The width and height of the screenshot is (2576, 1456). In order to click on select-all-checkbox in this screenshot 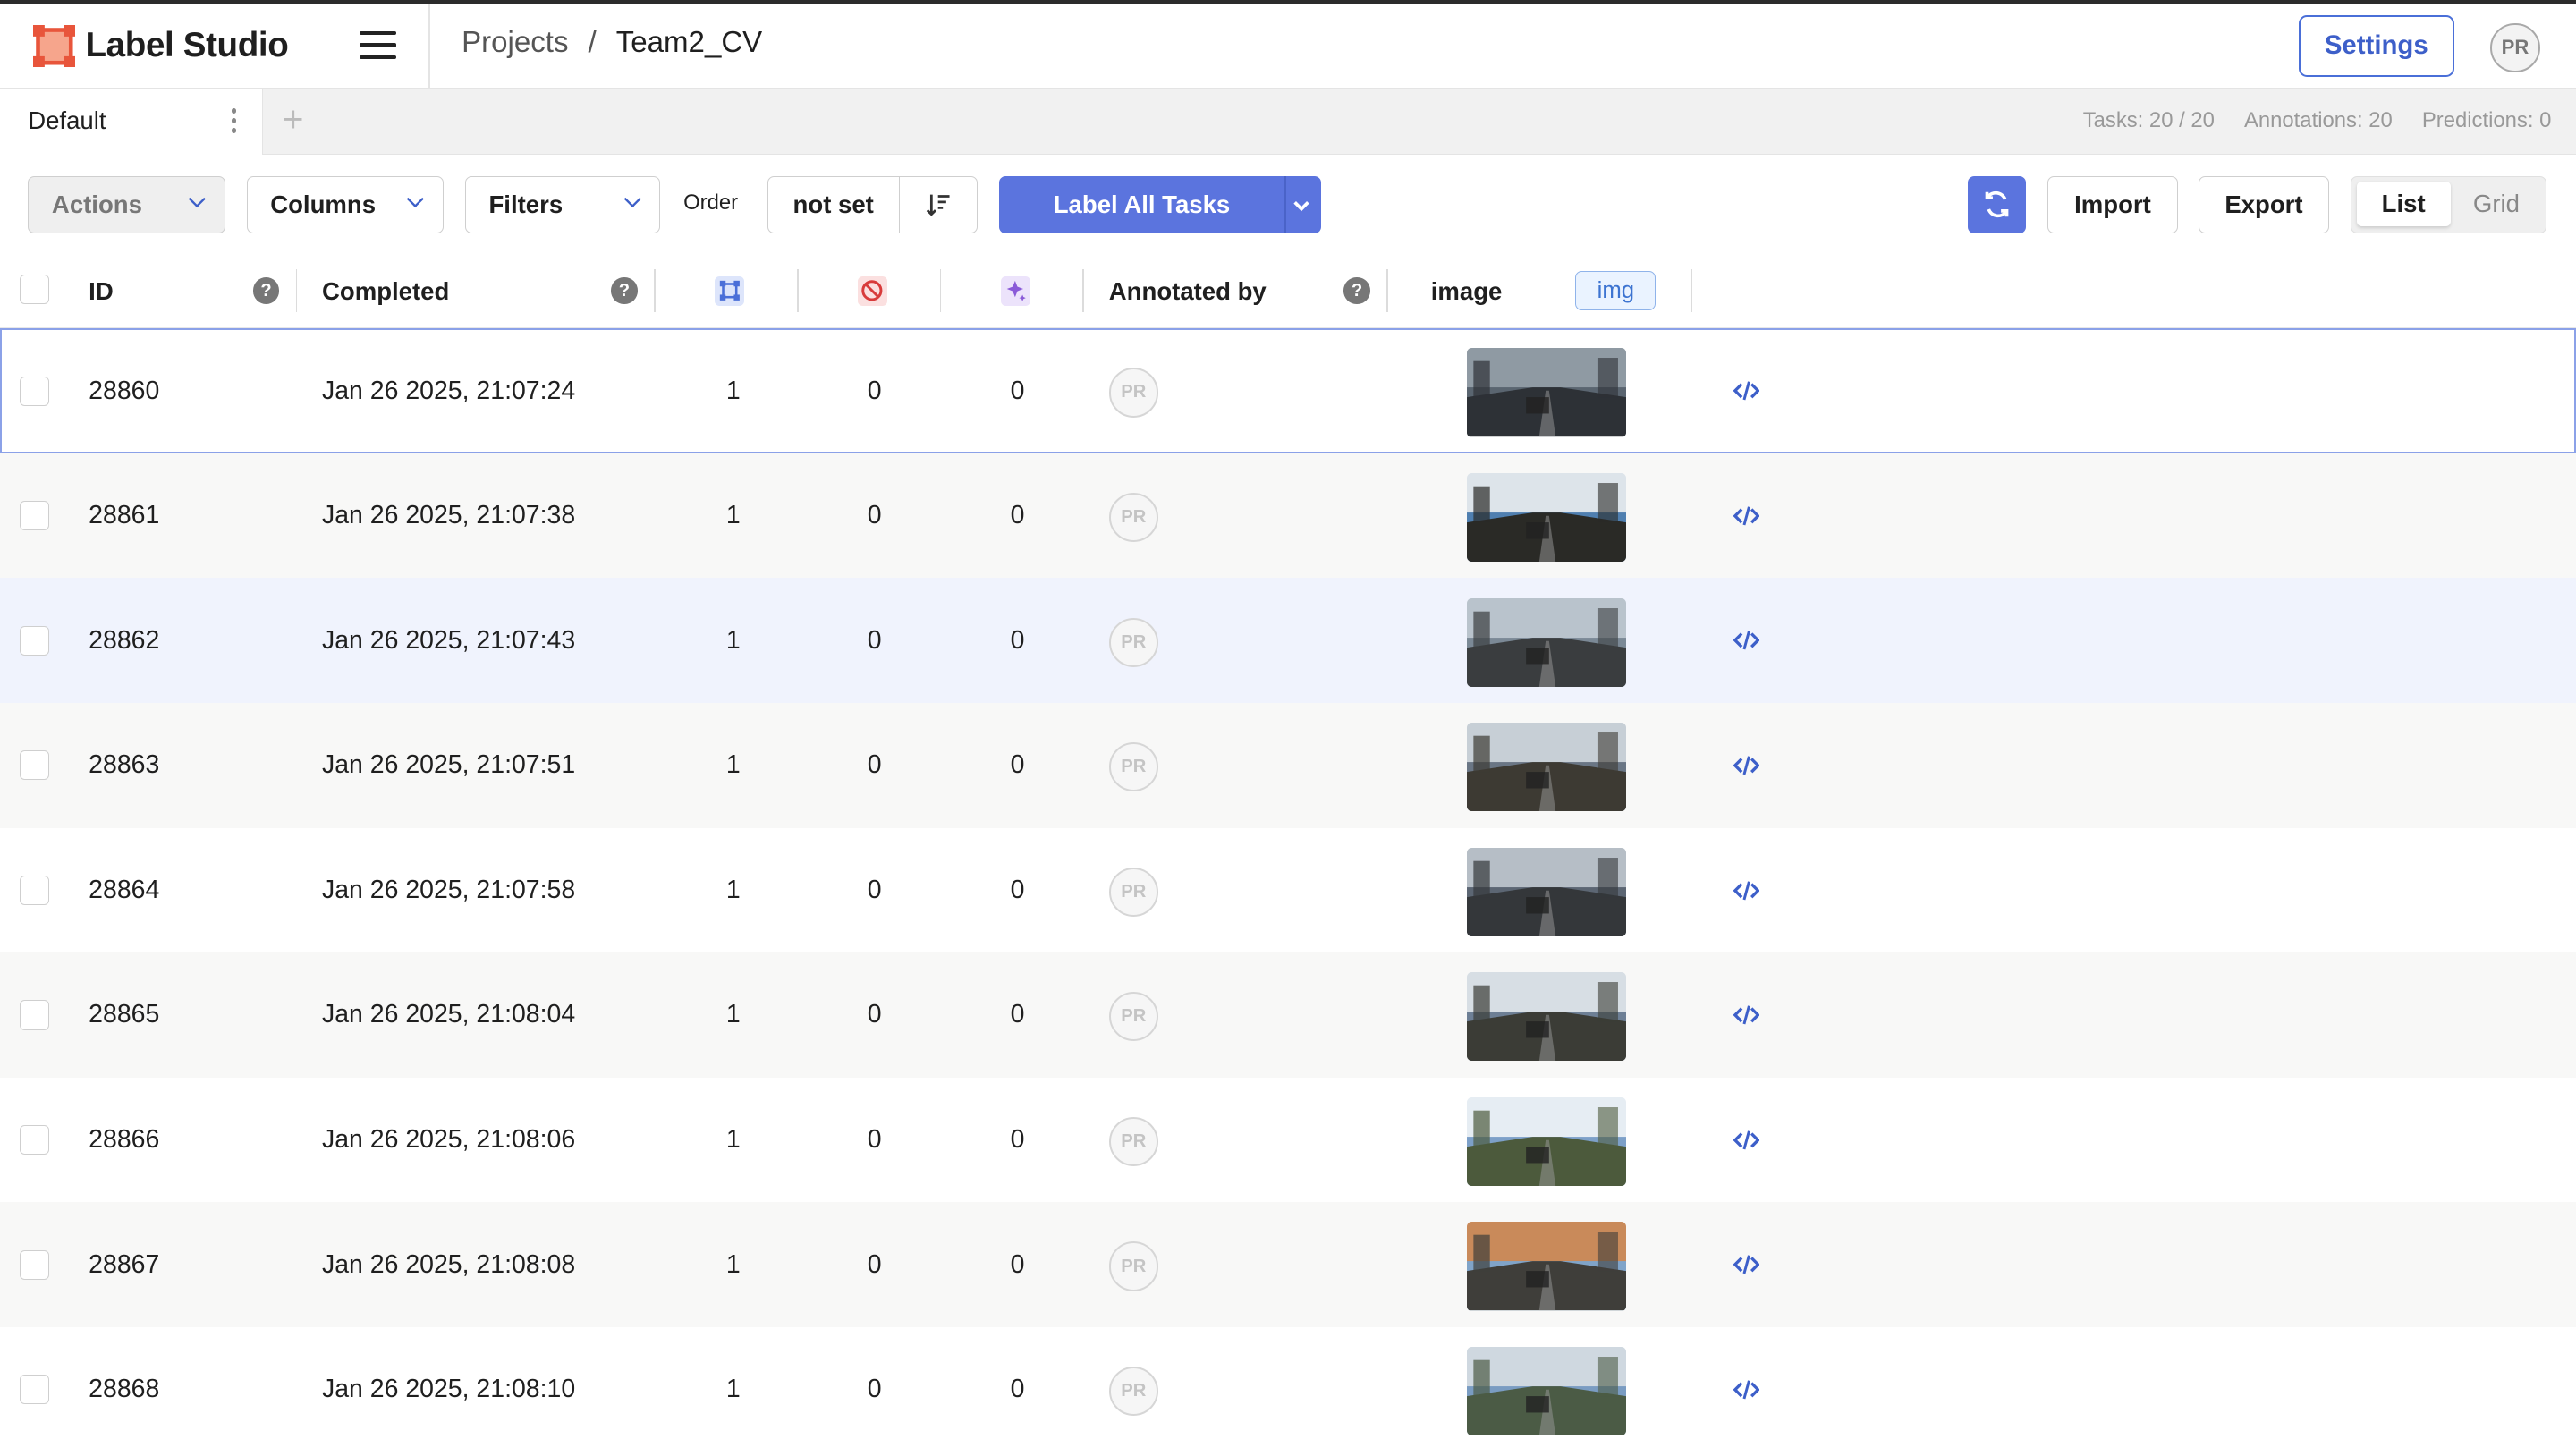, I will do `click(35, 289)`.